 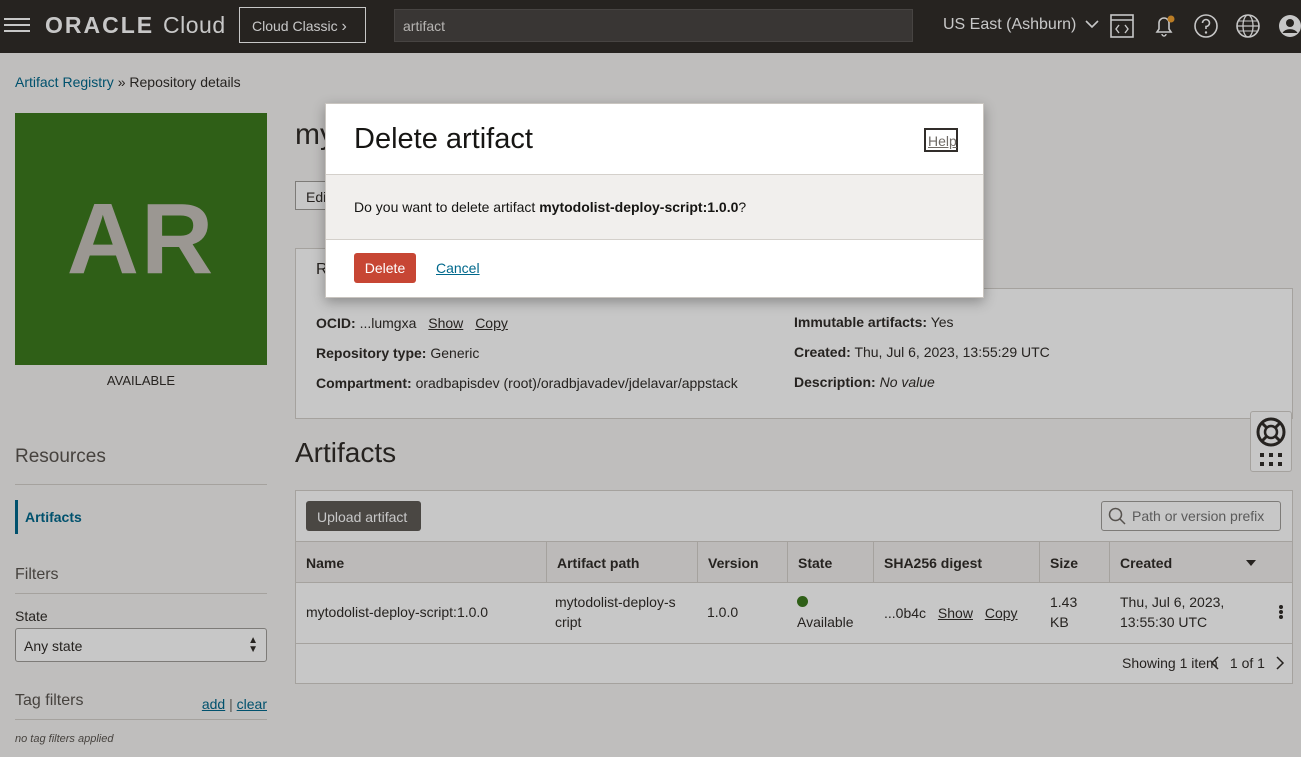 What do you see at coordinates (941, 140) in the screenshot?
I see `help-link: Help` at bounding box center [941, 140].